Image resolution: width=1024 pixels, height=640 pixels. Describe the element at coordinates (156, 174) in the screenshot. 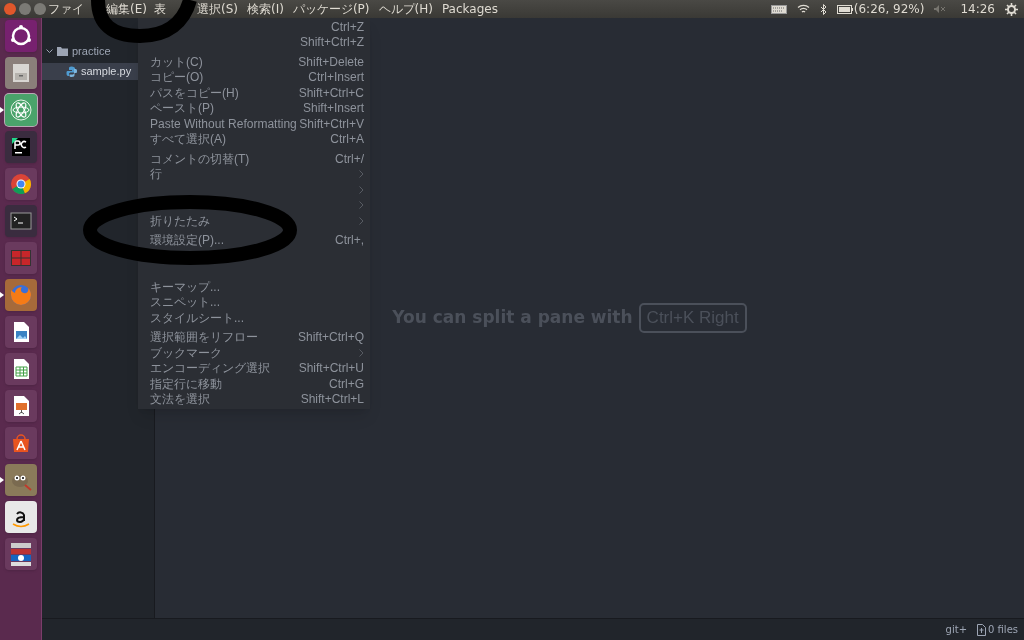

I see `menu-item: 行` at that location.